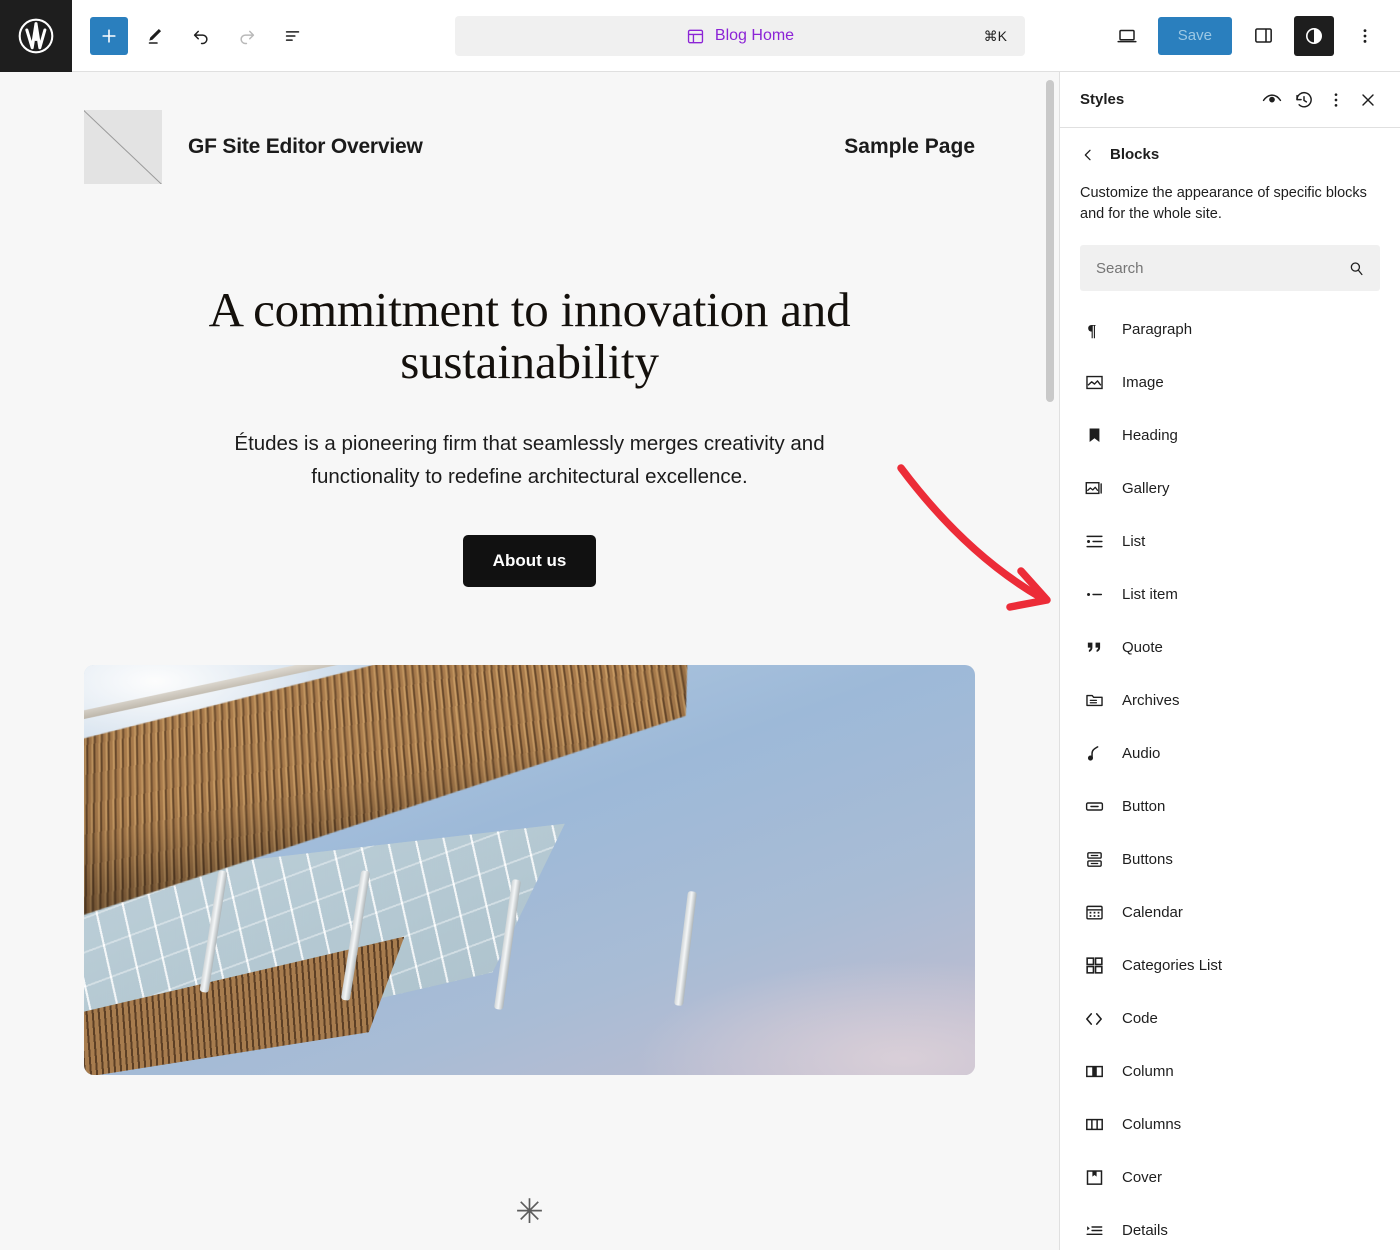 The height and width of the screenshot is (1250, 1400). I want to click on canvas-scrollbar, so click(1050, 241).